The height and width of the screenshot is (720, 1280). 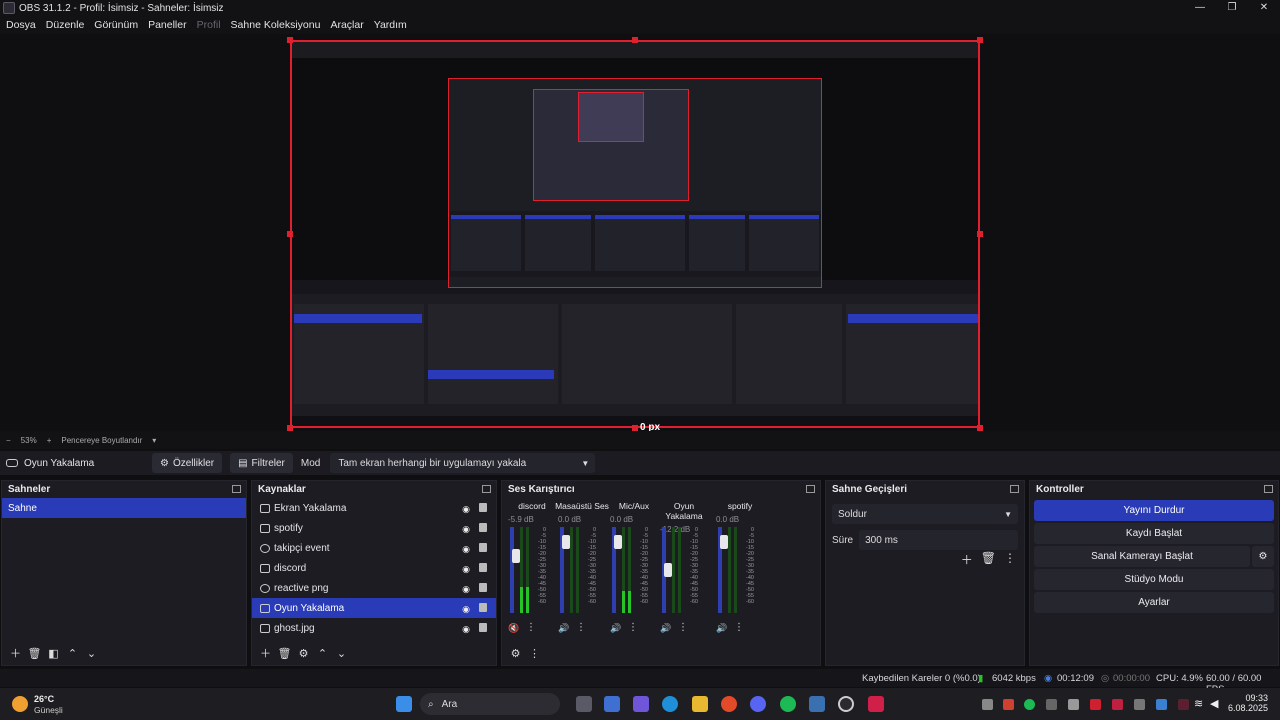 I want to click on spotify-icon, so click(x=788, y=704).